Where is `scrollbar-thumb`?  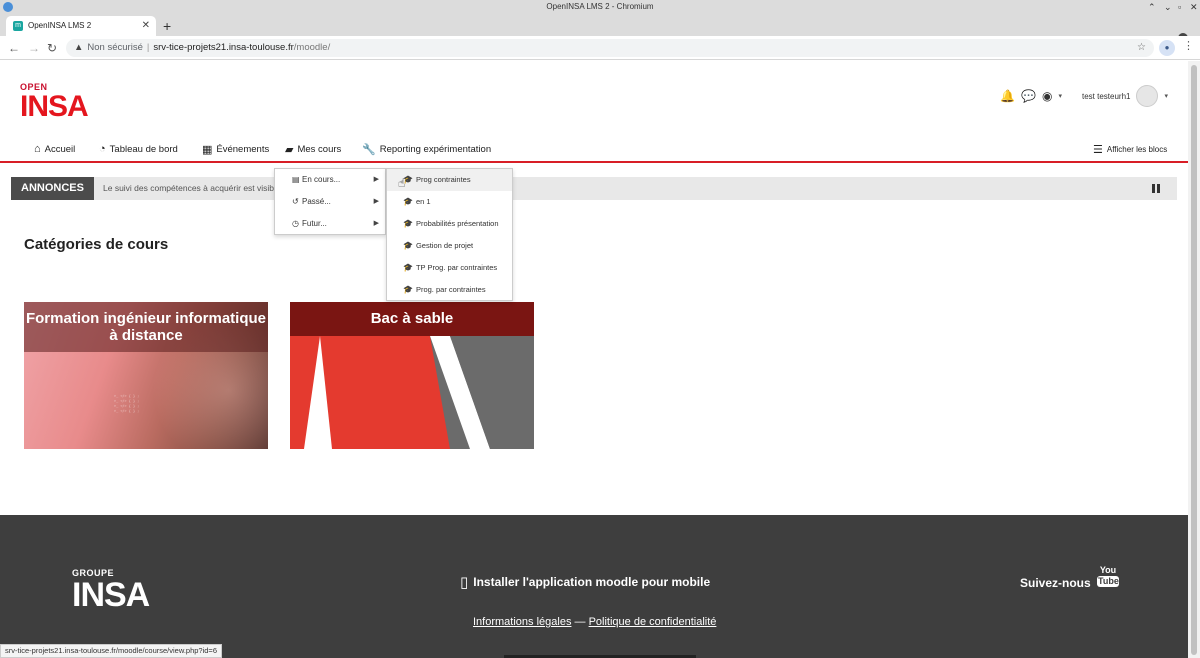 scrollbar-thumb is located at coordinates (1194, 360).